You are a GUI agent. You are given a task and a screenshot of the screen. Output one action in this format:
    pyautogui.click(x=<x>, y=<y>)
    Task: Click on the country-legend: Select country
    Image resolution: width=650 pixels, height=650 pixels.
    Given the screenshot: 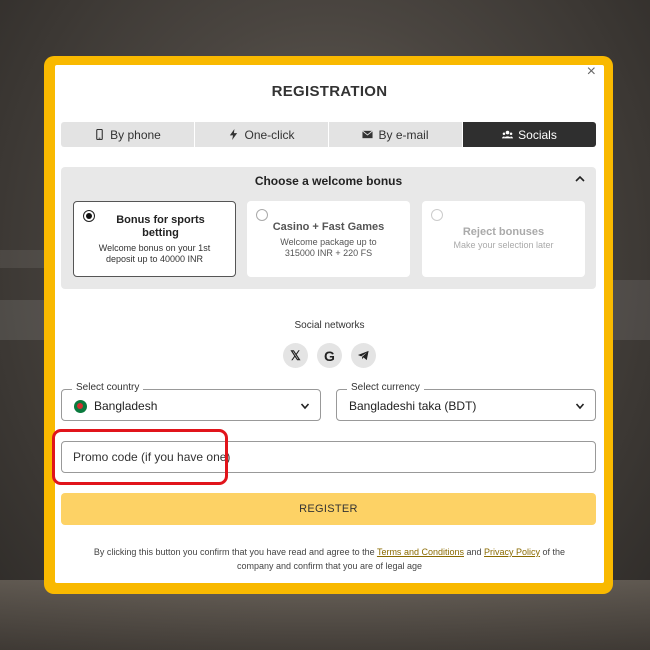 What is the action you would take?
    pyautogui.click(x=108, y=387)
    